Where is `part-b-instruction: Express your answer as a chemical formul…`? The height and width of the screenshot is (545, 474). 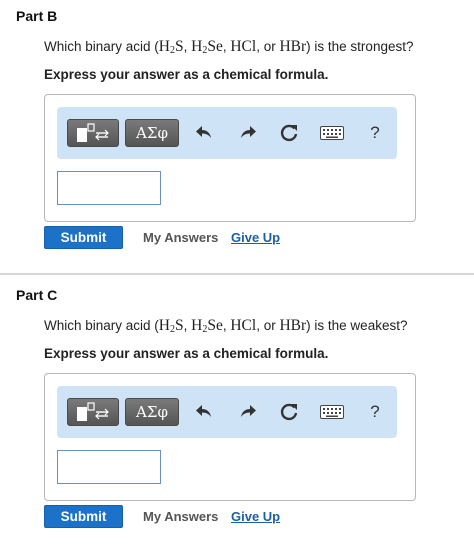
part-b-instruction: Express your answer as a chemical formul… is located at coordinates (186, 74).